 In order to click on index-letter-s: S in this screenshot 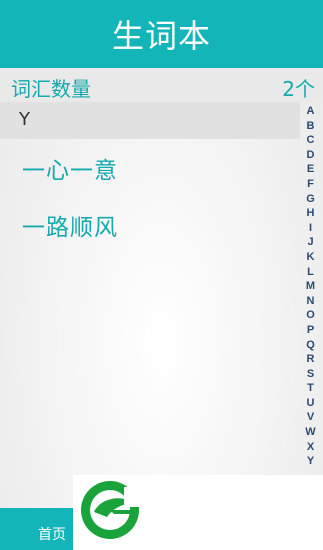, I will do `click(310, 374)`.